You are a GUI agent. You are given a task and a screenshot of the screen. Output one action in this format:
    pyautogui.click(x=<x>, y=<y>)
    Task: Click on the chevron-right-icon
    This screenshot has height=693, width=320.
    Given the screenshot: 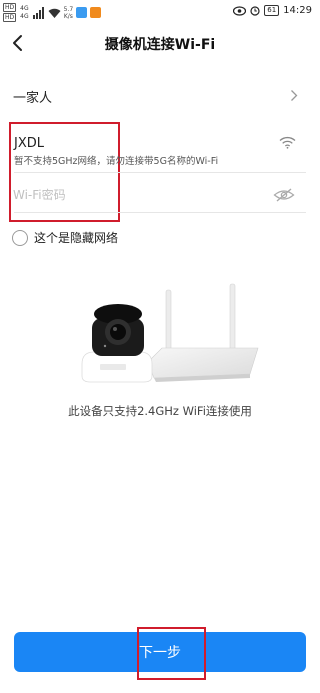 What is the action you would take?
    pyautogui.click(x=294, y=95)
    